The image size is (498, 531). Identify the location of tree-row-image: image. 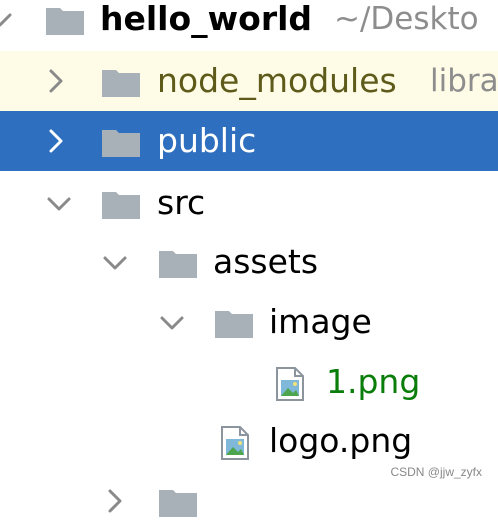
(249, 322).